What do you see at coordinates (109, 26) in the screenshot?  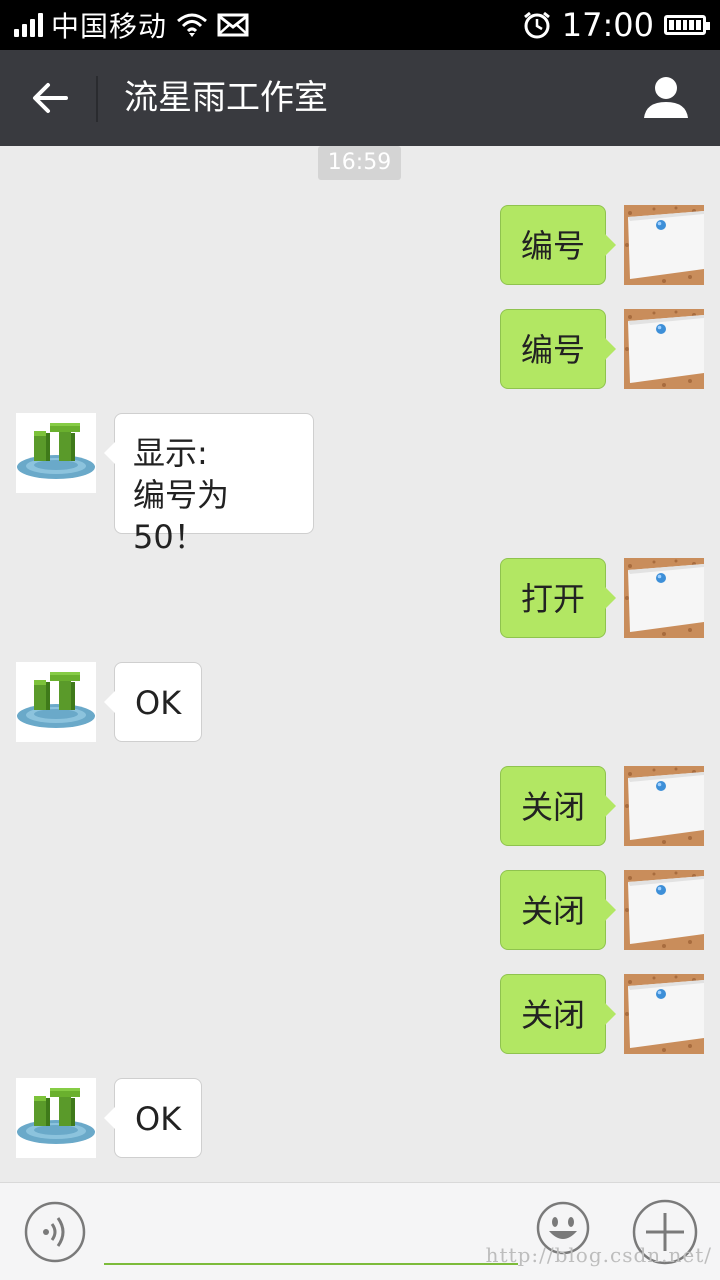 I see `carrier-name: 中国移动` at bounding box center [109, 26].